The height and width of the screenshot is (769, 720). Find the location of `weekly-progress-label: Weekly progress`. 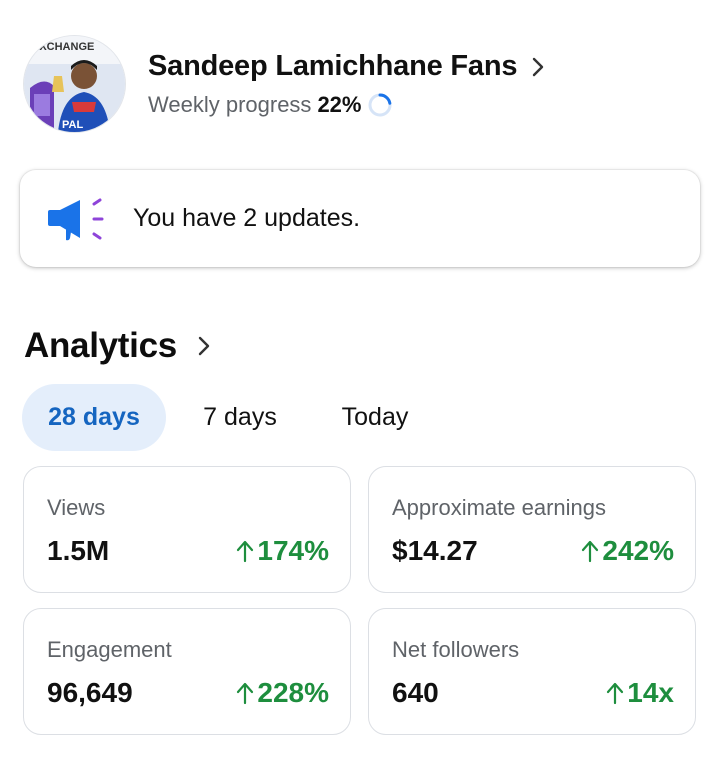

weekly-progress-label: Weekly progress is located at coordinates (230, 104).